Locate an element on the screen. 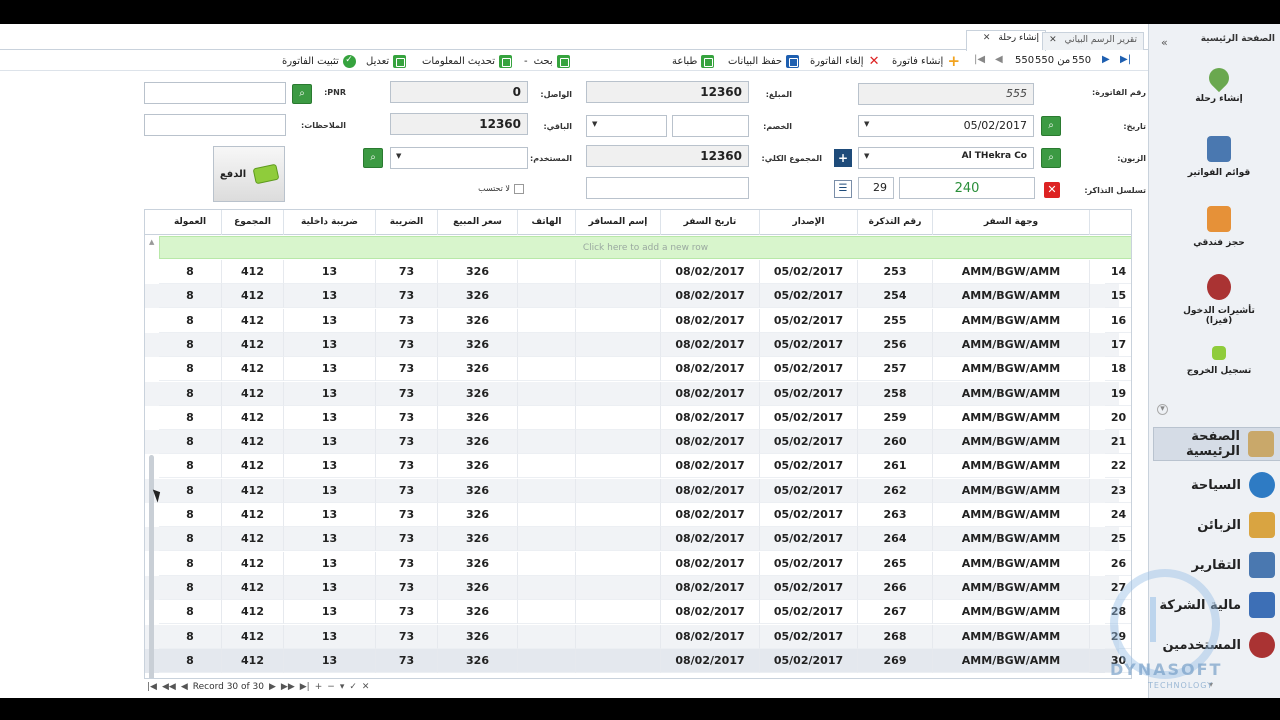 The image size is (1280, 720). cancel-invoice-button: ✕ إلغاء الفاتورة is located at coordinates (845, 61).